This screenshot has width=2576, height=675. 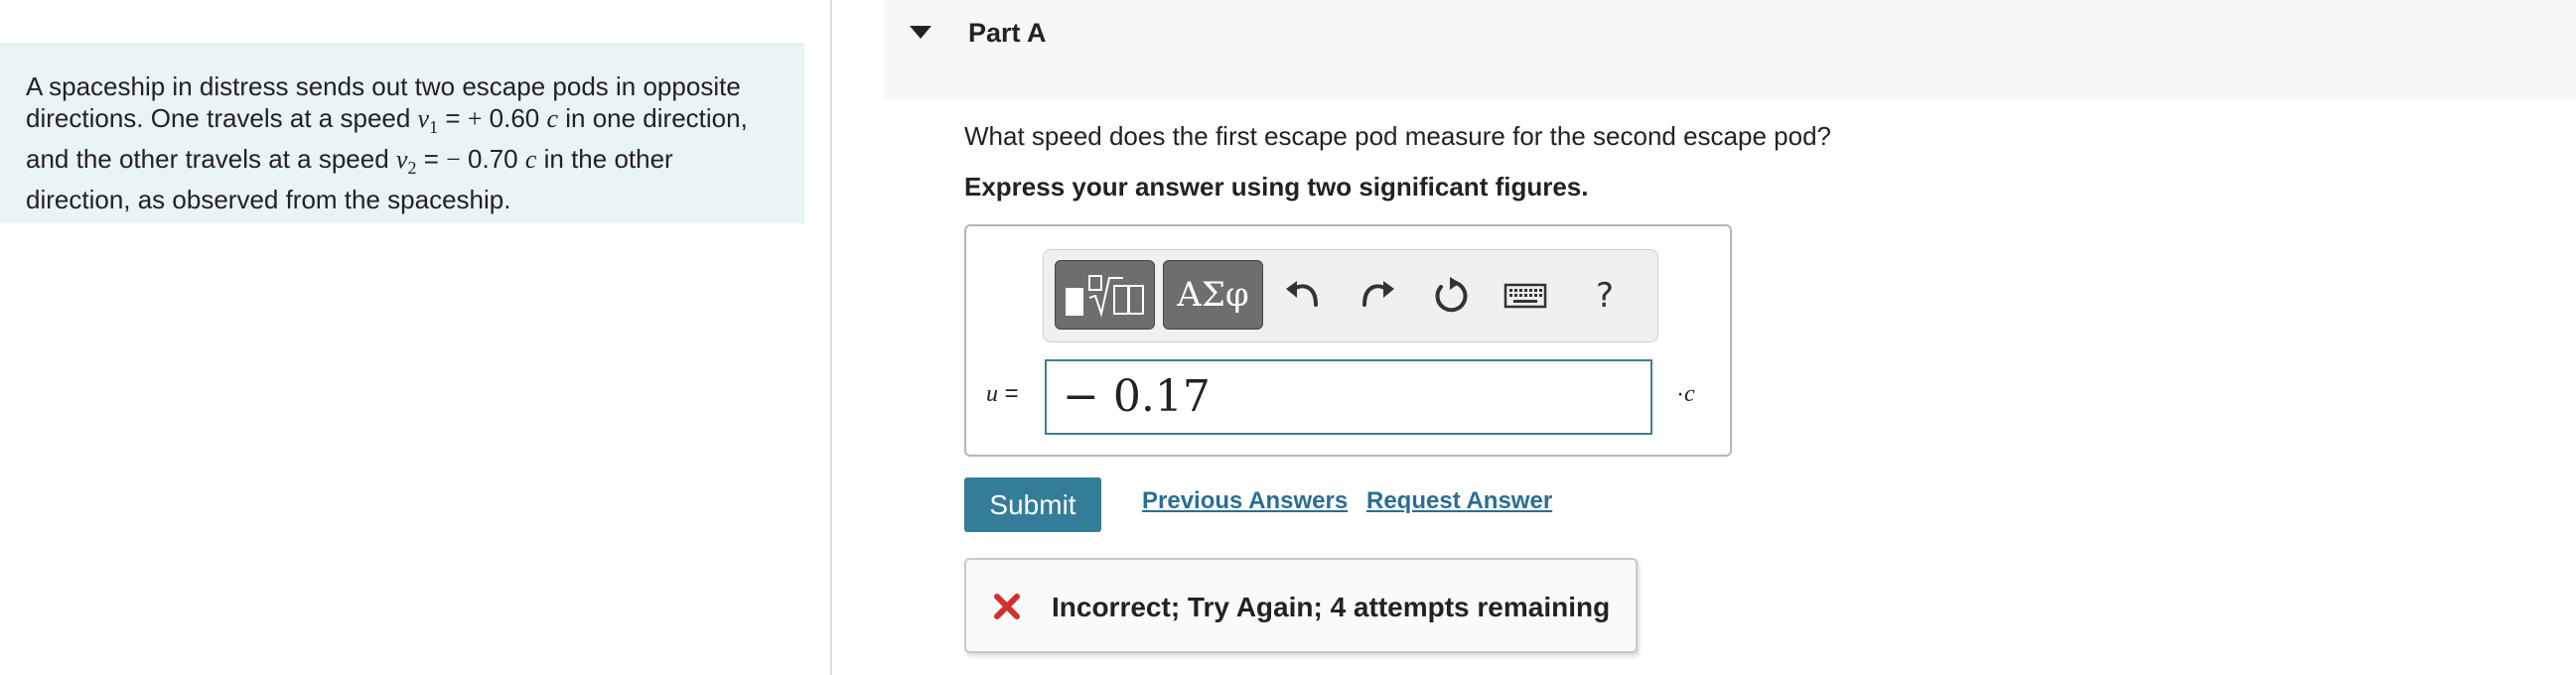 I want to click on math-toolbar: ΑΣφ ?, so click(x=1350, y=295).